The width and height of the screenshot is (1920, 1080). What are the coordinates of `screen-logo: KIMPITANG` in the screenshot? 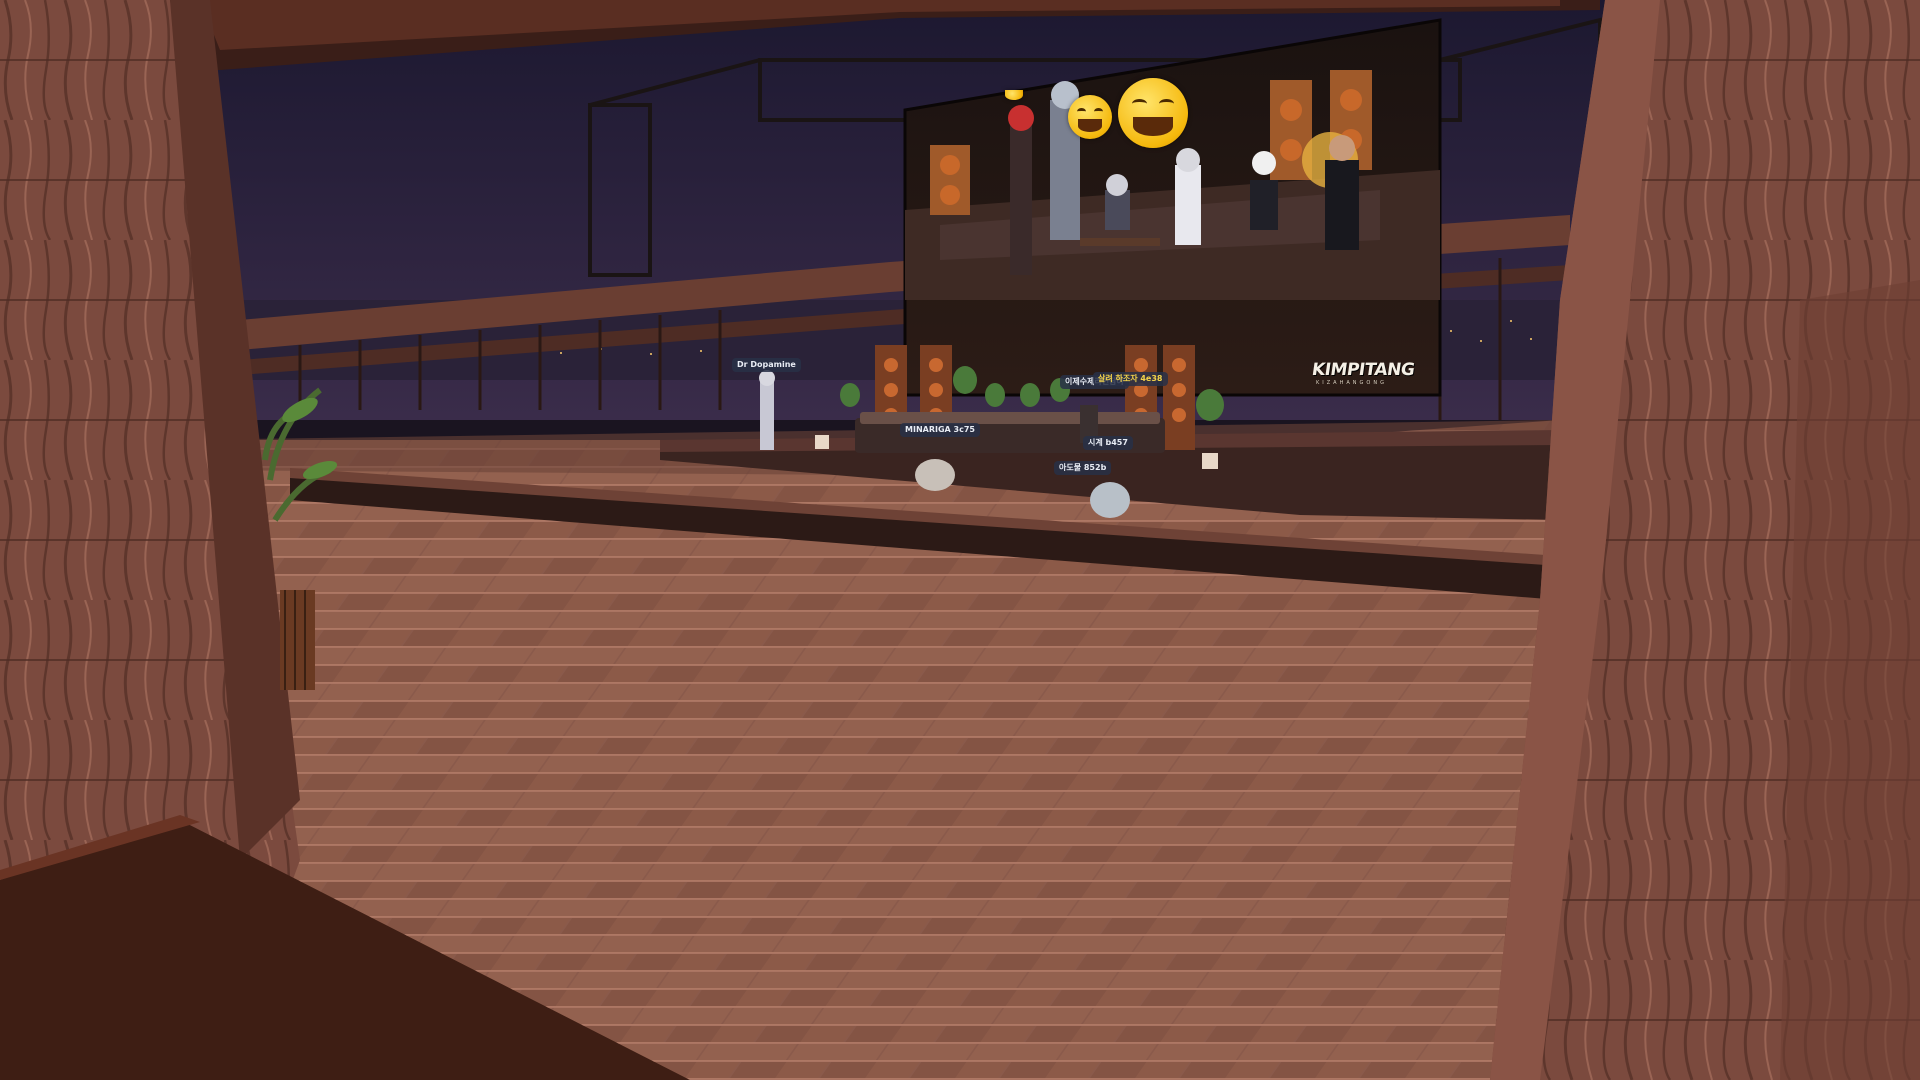 It's located at (1363, 370).